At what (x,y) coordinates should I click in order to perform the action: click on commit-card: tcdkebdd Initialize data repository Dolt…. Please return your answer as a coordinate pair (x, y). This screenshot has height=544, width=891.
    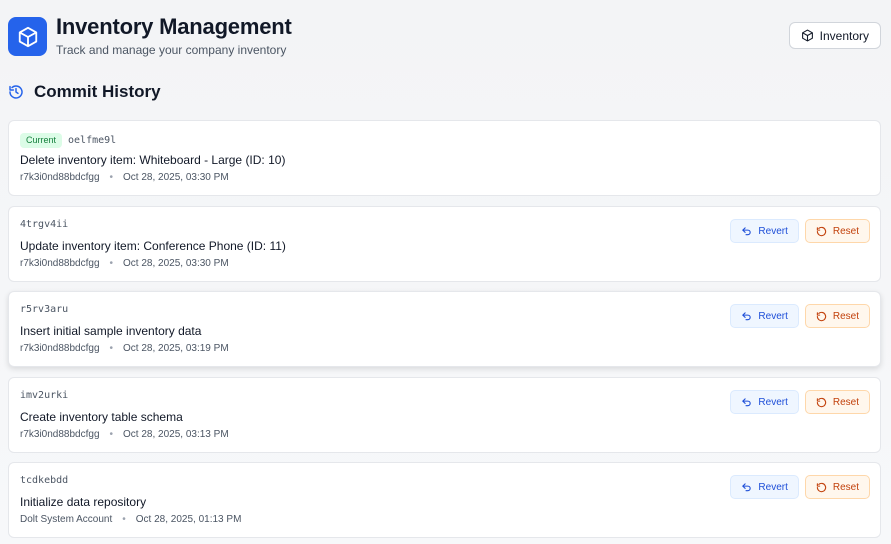
    Looking at the image, I should click on (444, 500).